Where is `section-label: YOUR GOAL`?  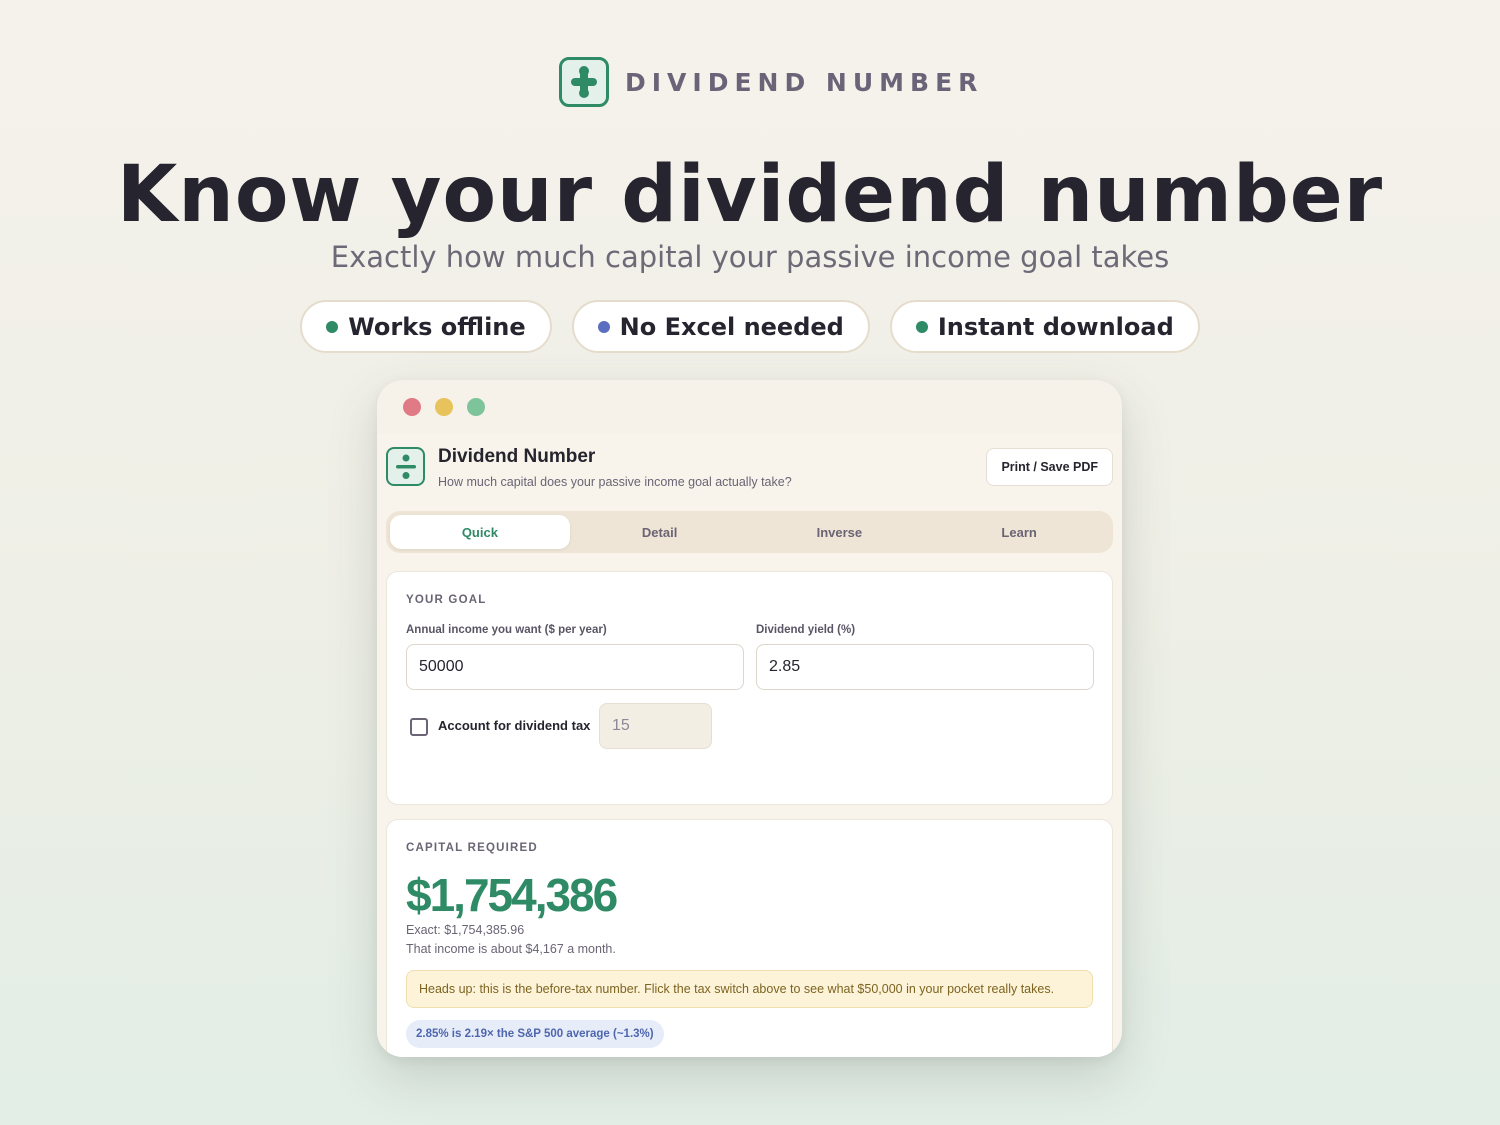 section-label: YOUR GOAL is located at coordinates (446, 600).